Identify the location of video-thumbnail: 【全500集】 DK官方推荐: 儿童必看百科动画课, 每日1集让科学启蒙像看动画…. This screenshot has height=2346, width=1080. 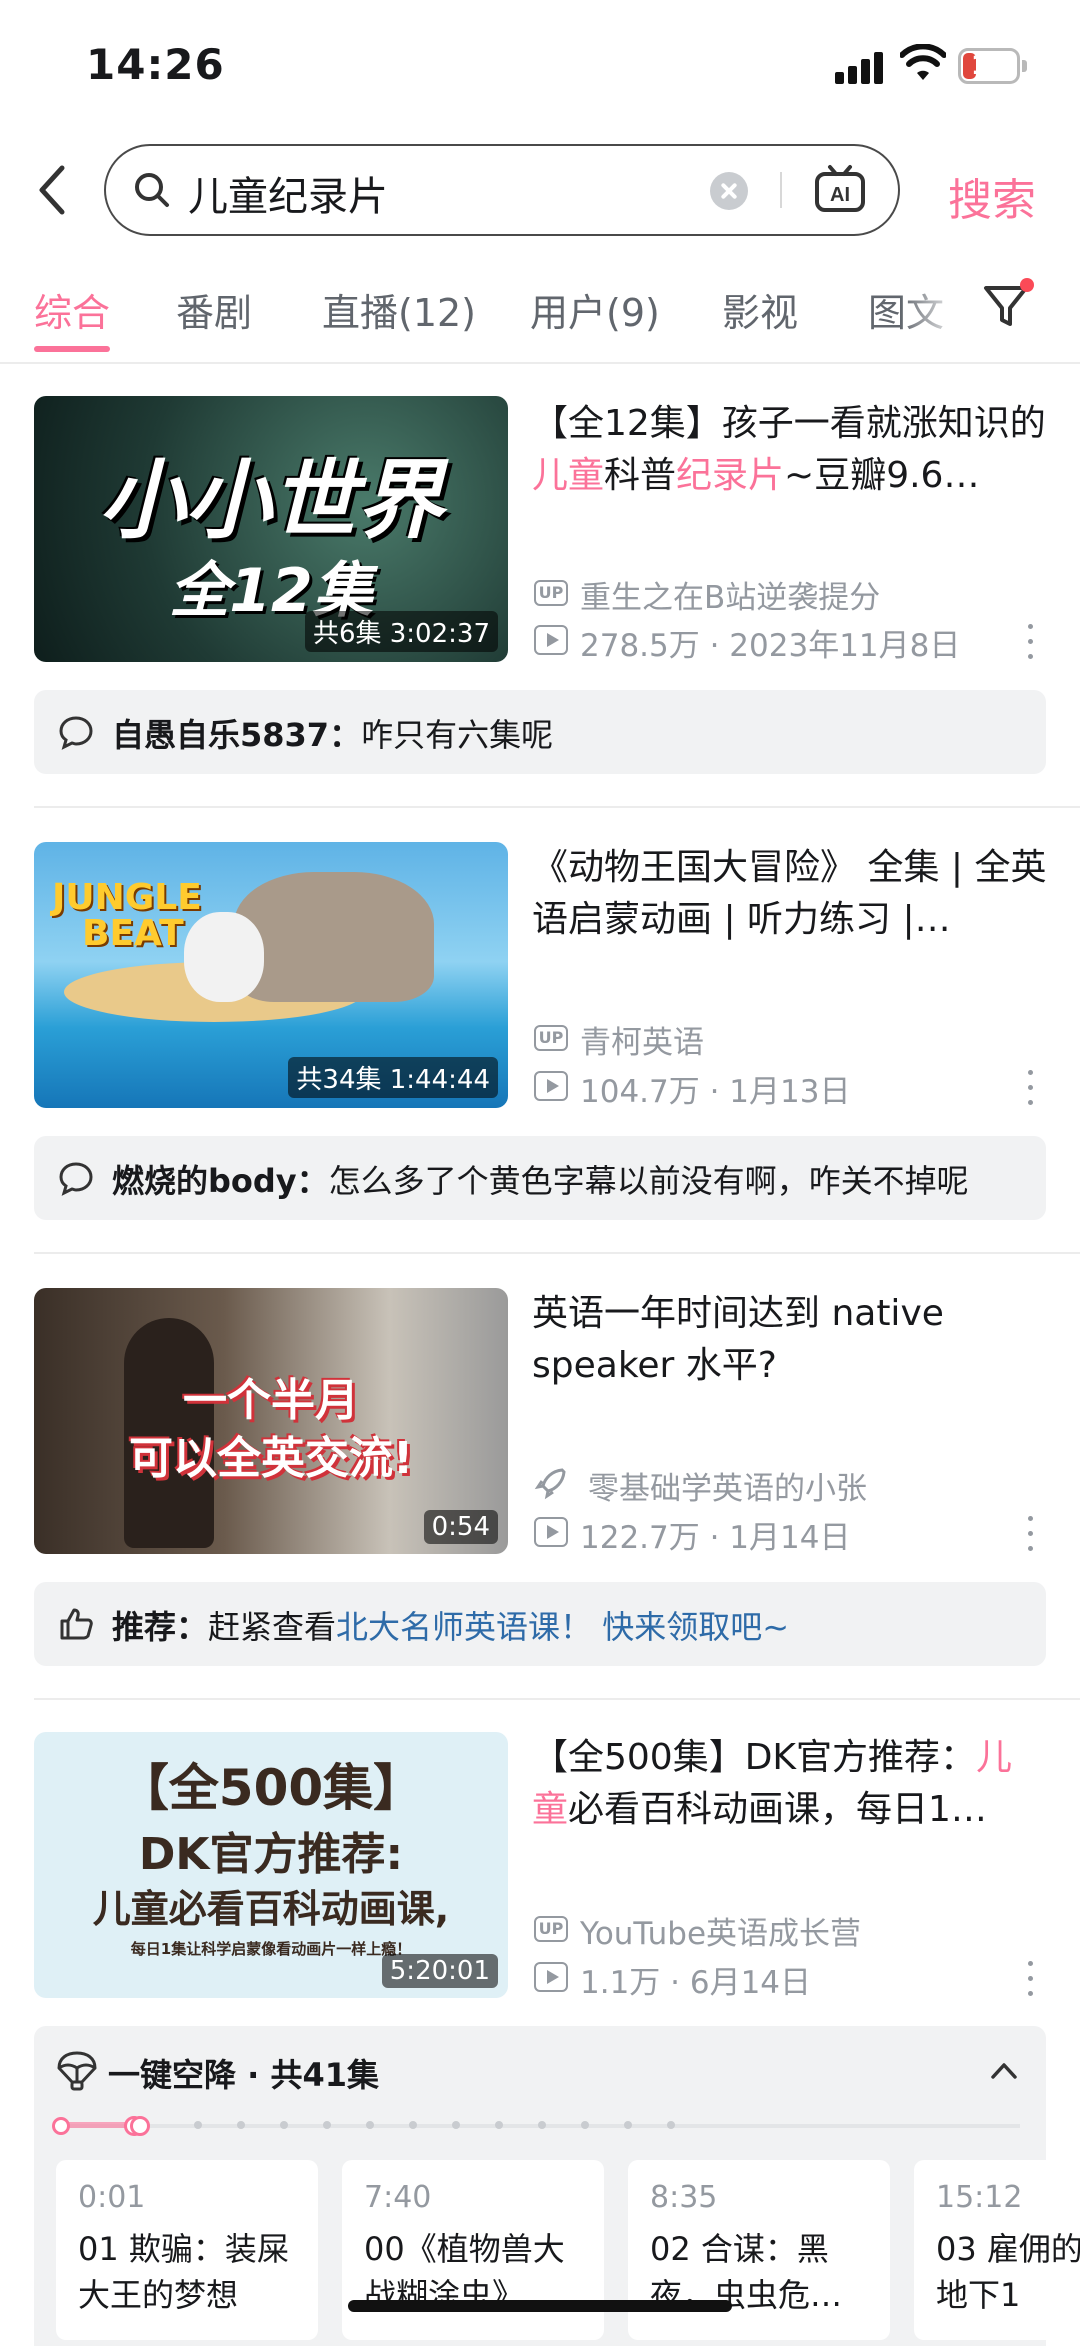
(271, 1865).